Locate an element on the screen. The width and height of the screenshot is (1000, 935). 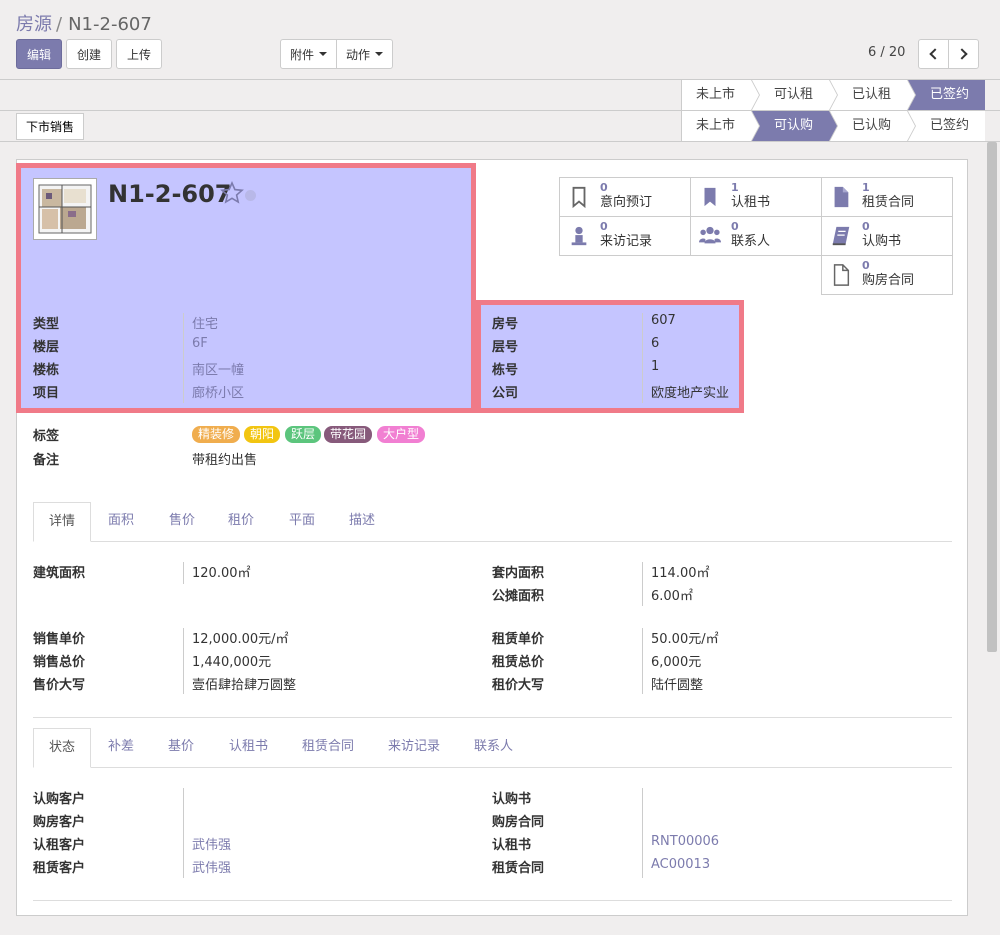
smart-button-3: 0 来访记录 is located at coordinates (625, 236).